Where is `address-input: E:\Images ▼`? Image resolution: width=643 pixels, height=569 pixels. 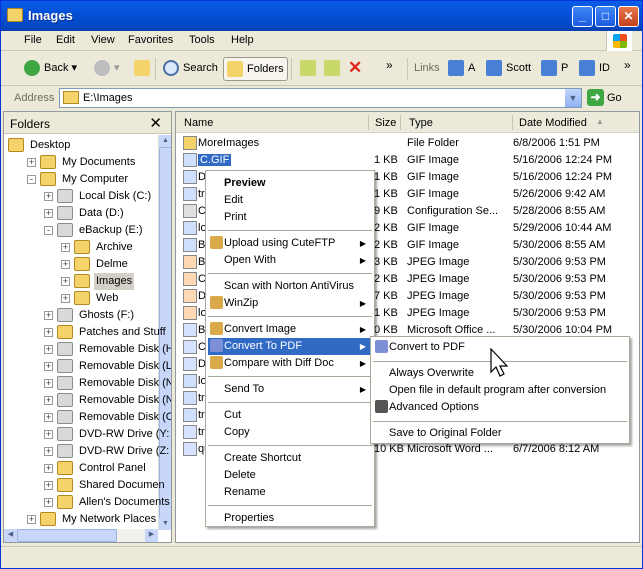
address-input: E:\Images ▼ is located at coordinates (320, 98).